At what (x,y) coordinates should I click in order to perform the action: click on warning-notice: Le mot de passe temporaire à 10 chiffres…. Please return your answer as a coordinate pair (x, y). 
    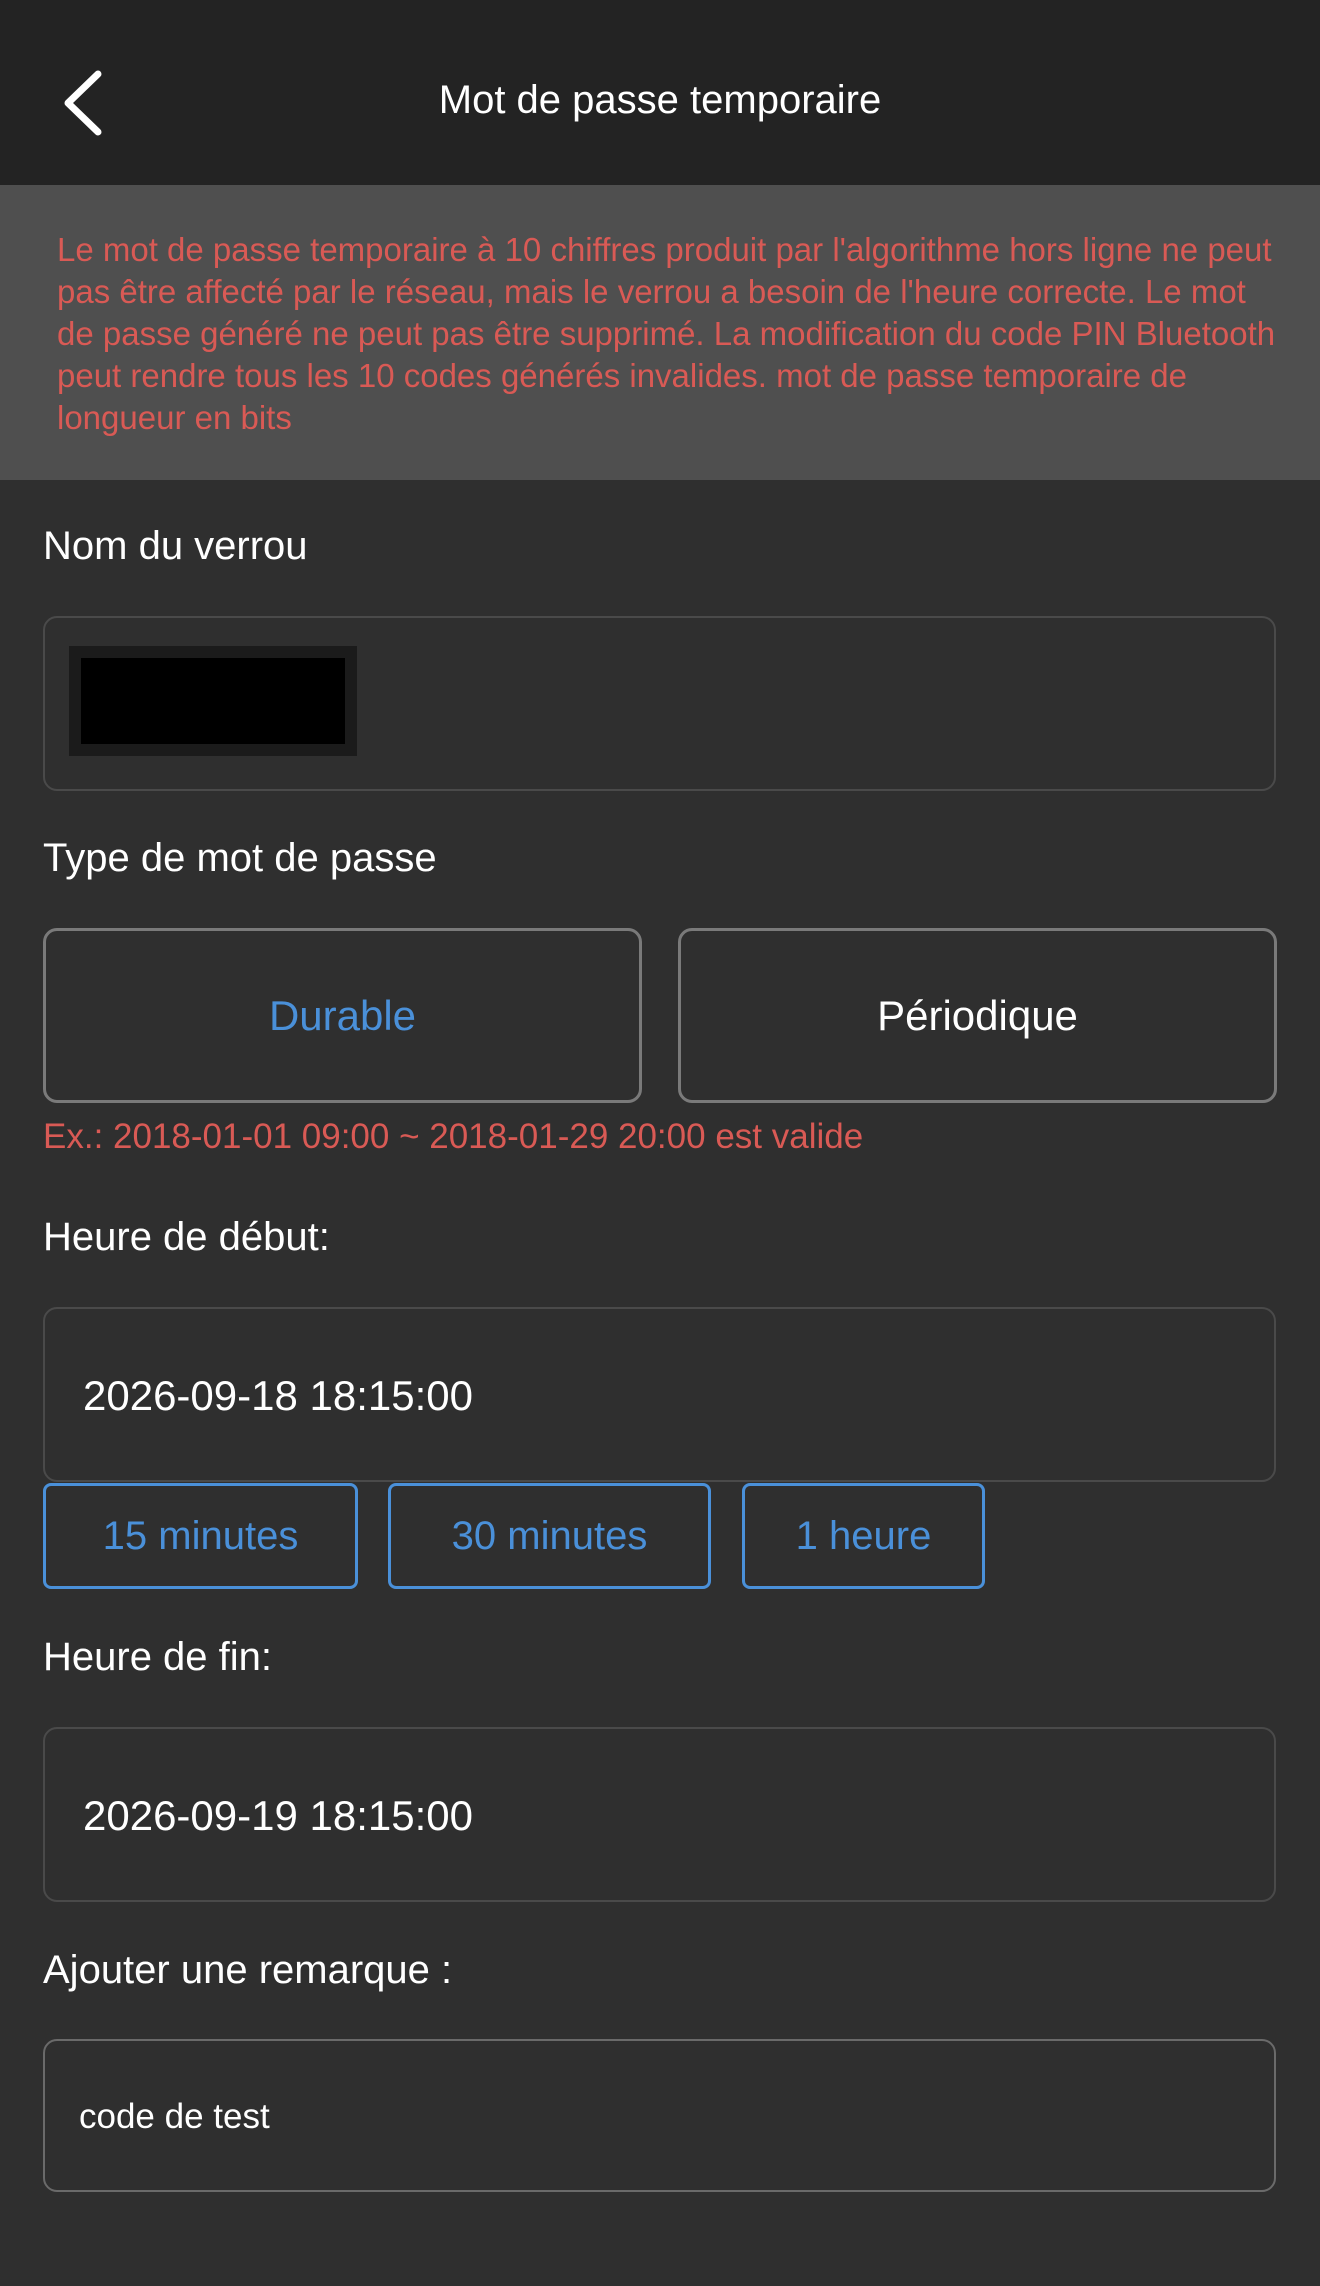
    Looking at the image, I should click on (660, 332).